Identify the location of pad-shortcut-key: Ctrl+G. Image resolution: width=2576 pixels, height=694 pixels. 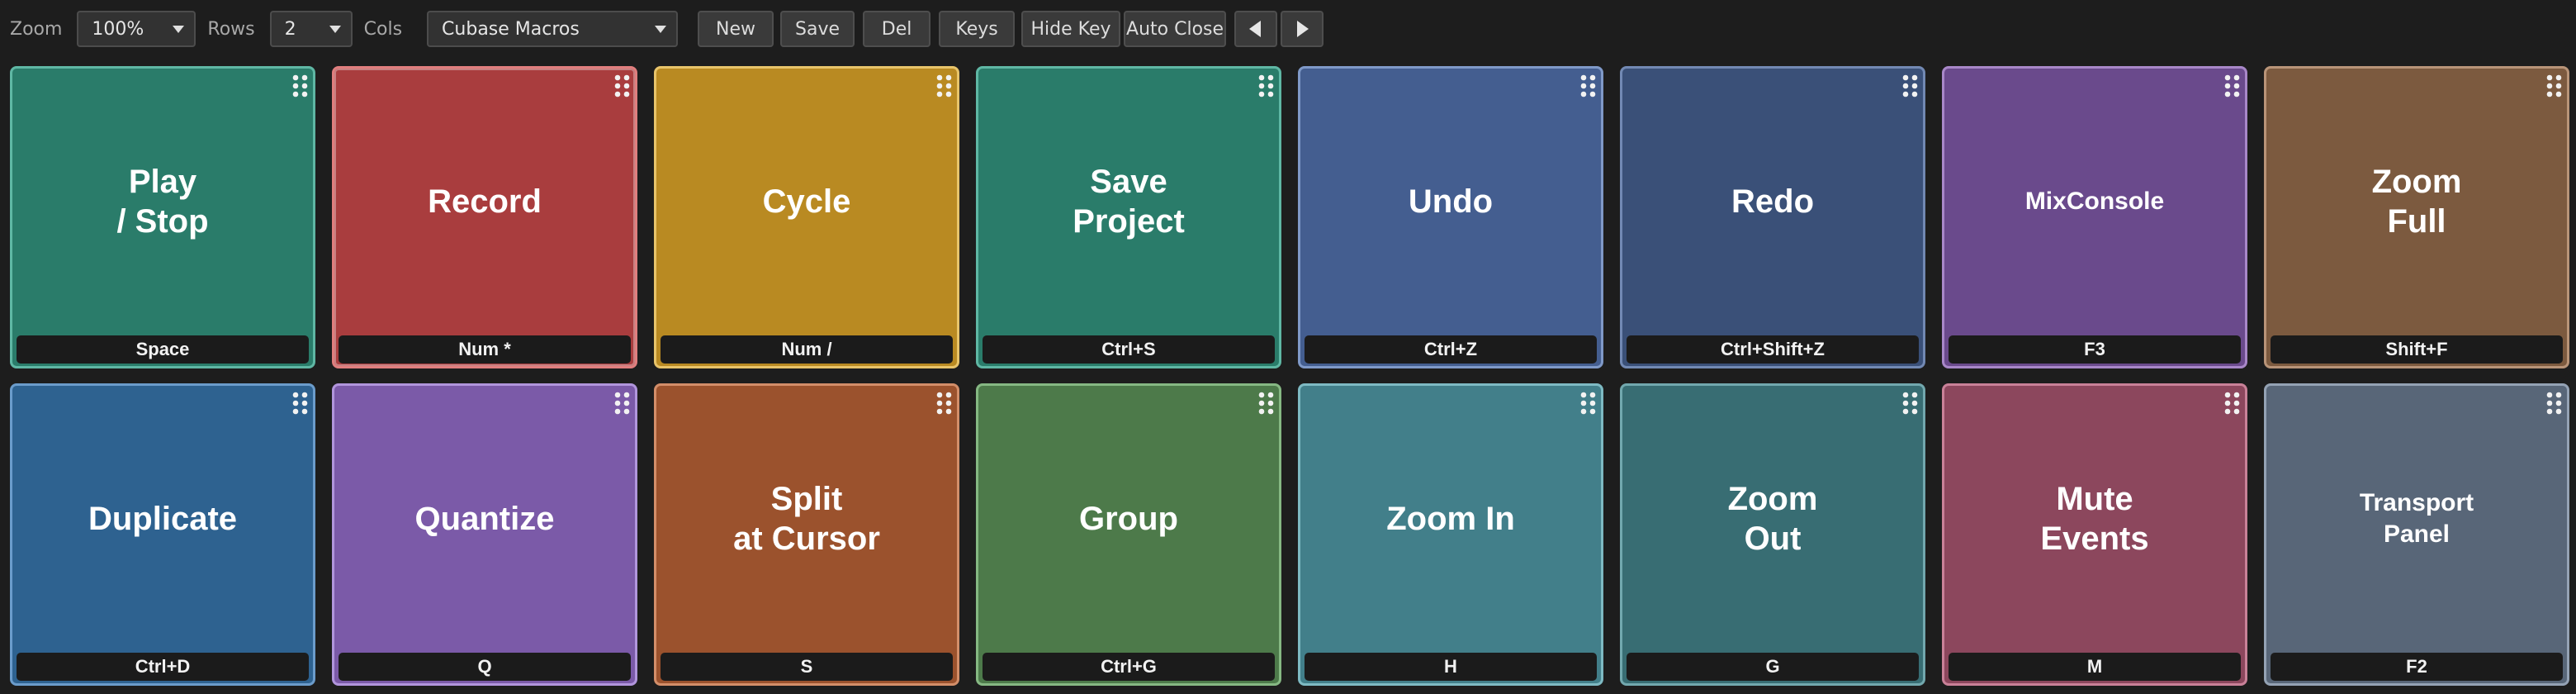
(1129, 667).